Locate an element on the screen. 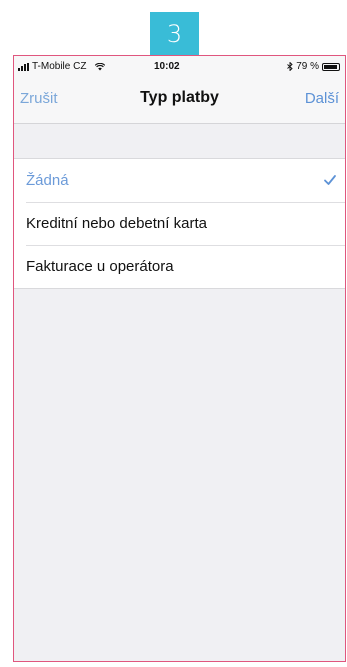 This screenshot has height=667, width=347. payment-option-carrier-billing: Fakturace u operátora is located at coordinates (179, 266).